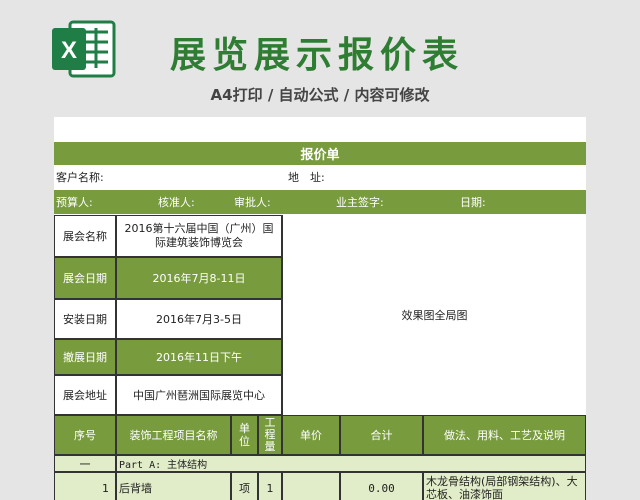 The image size is (640, 500). I want to click on row-number: 1, so click(85, 486).